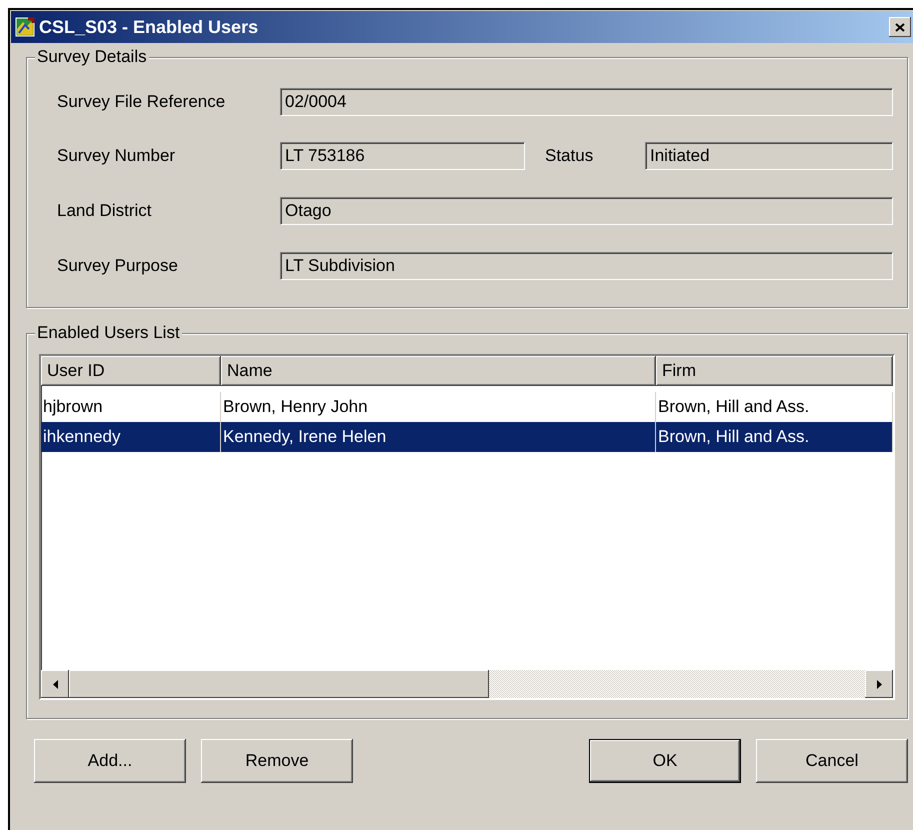 Image resolution: width=913 pixels, height=830 pixels. I want to click on dialog-button: Cancel, so click(832, 761).